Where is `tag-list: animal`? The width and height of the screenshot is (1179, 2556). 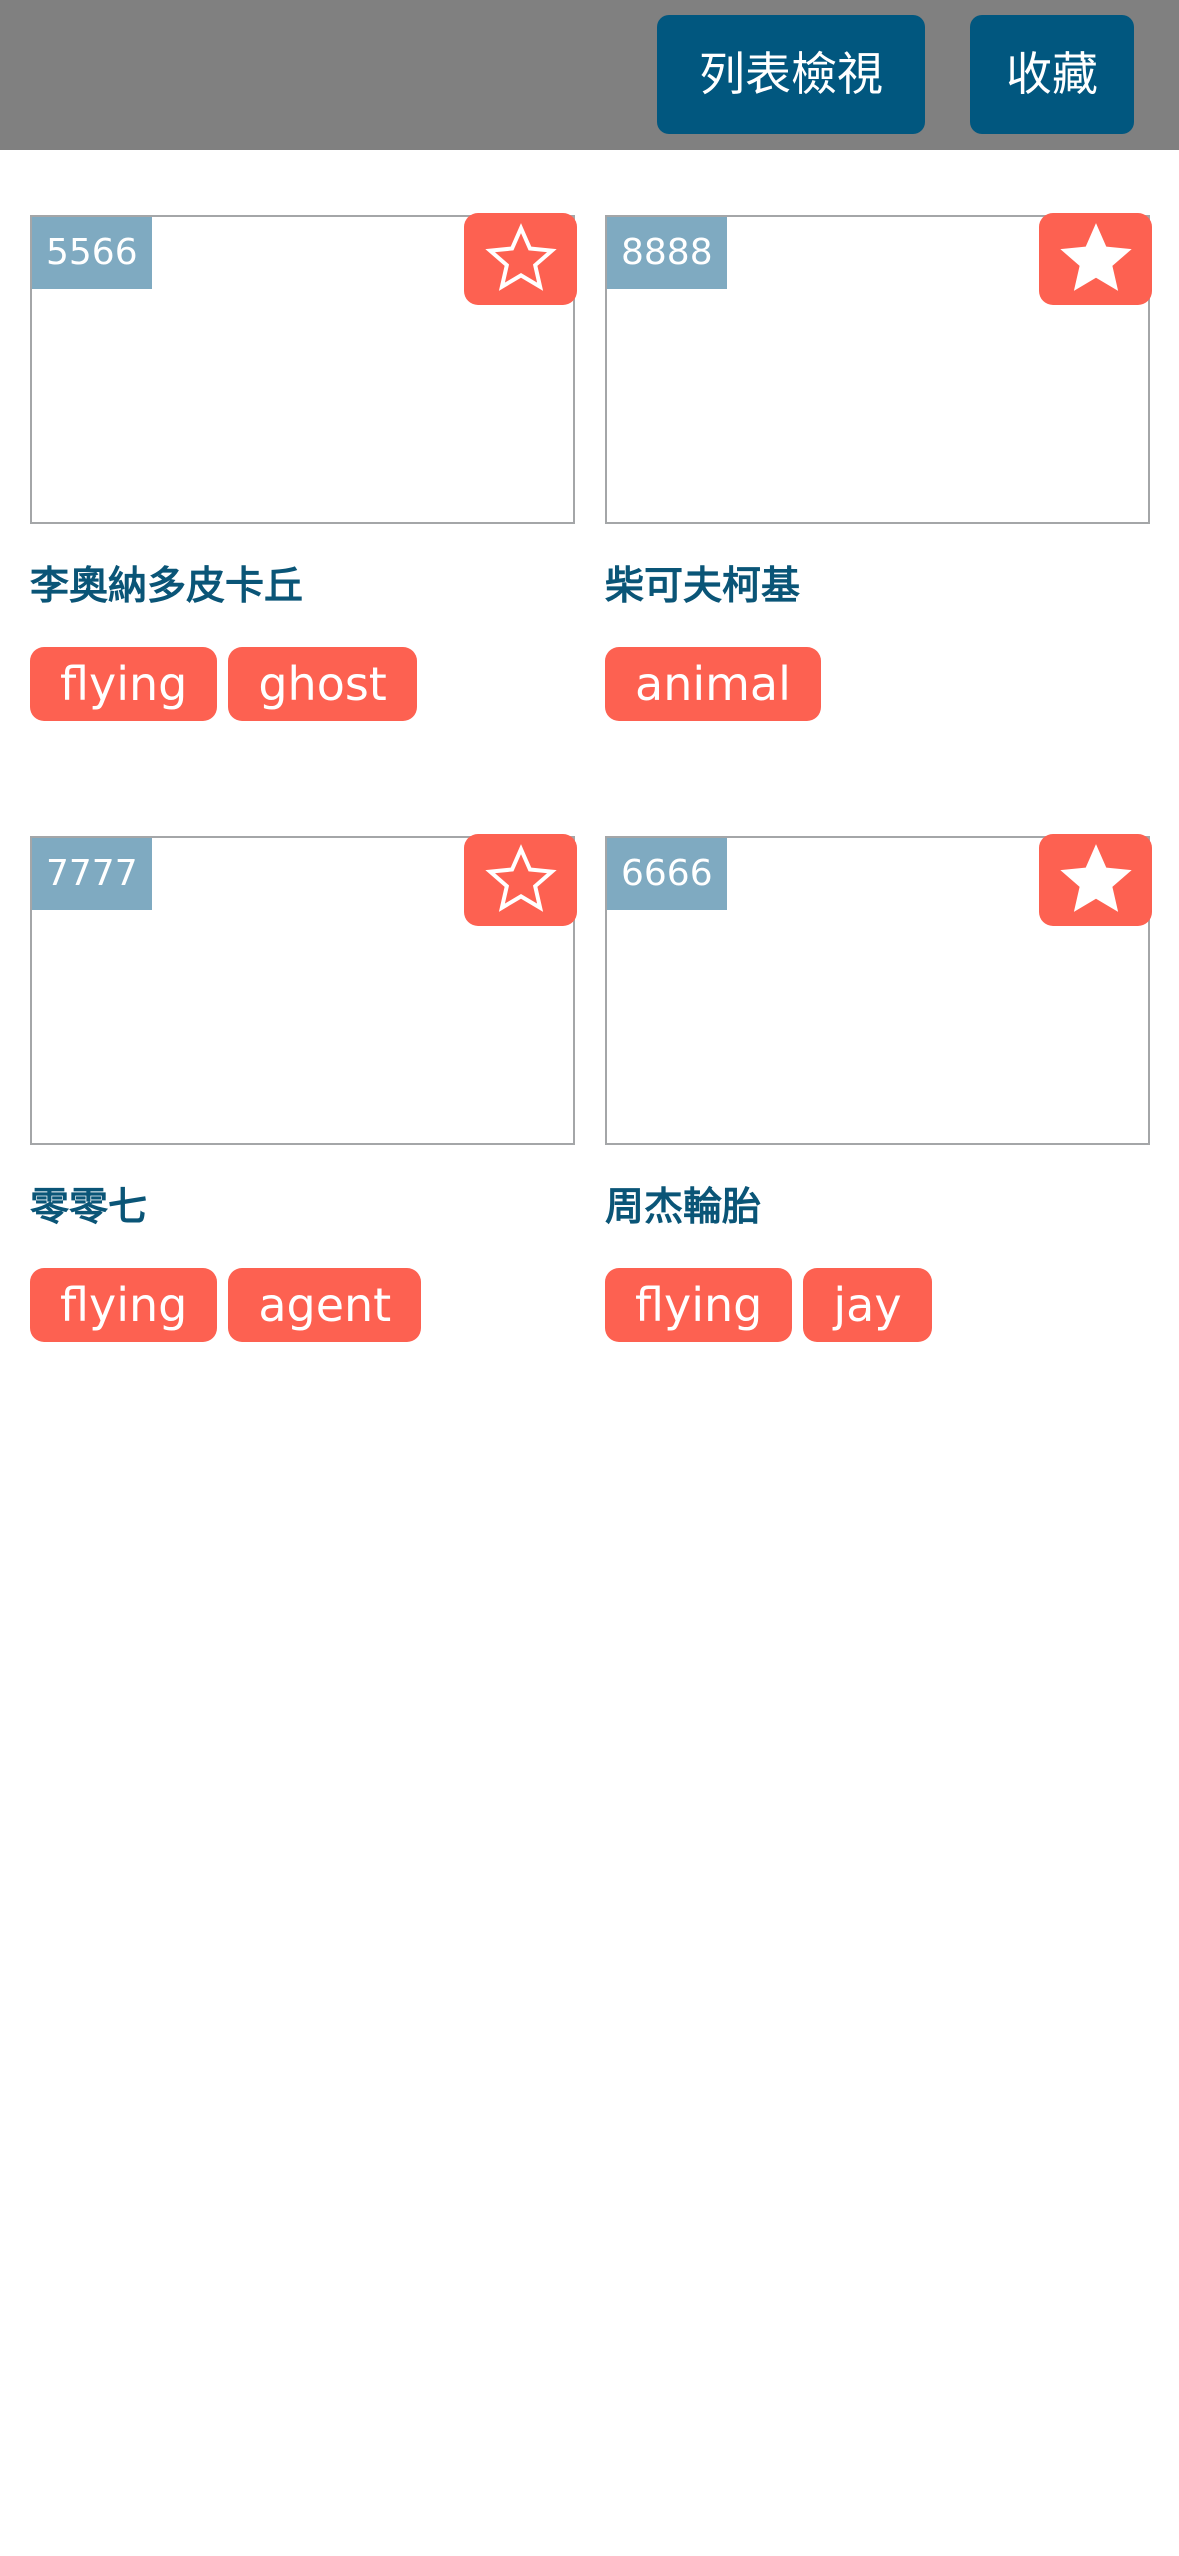
tag-list: animal is located at coordinates (713, 684).